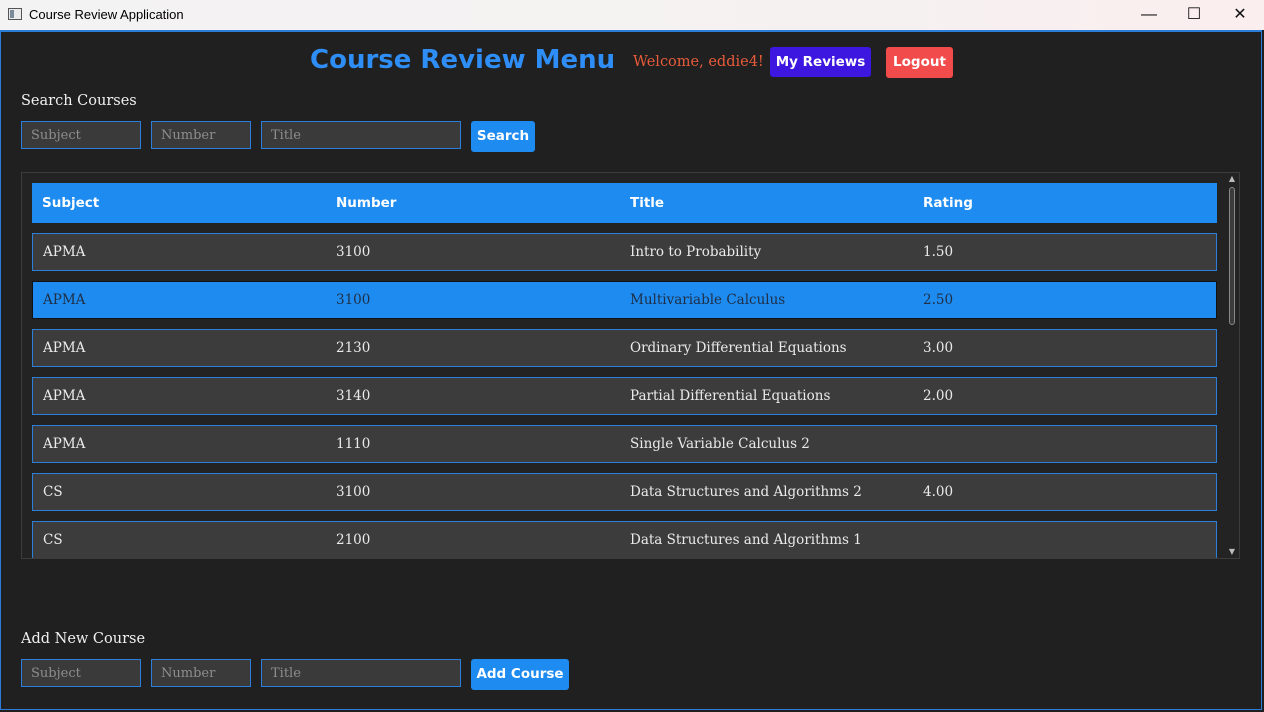 This screenshot has width=1264, height=712. Describe the element at coordinates (938, 492) in the screenshot. I see `cell-rating: 4.00` at that location.